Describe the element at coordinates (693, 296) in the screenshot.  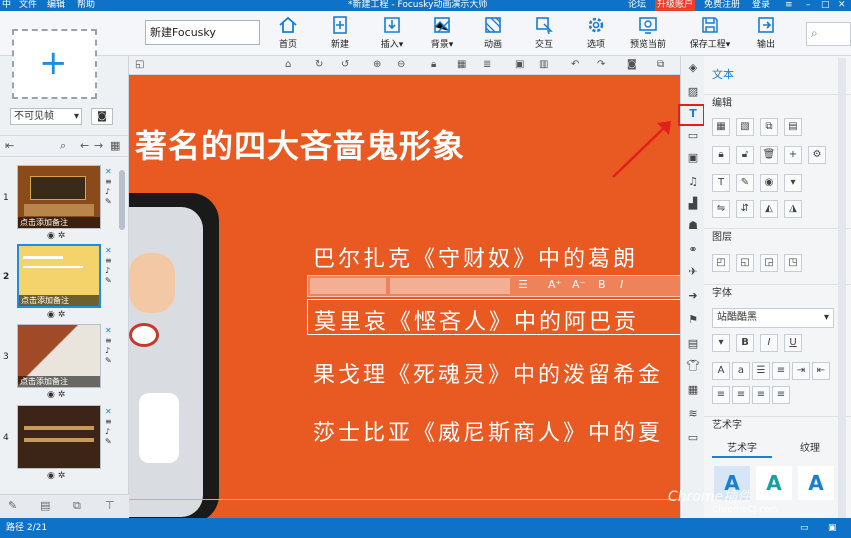
I see `arrow-right-circle-icon: ➜` at that location.